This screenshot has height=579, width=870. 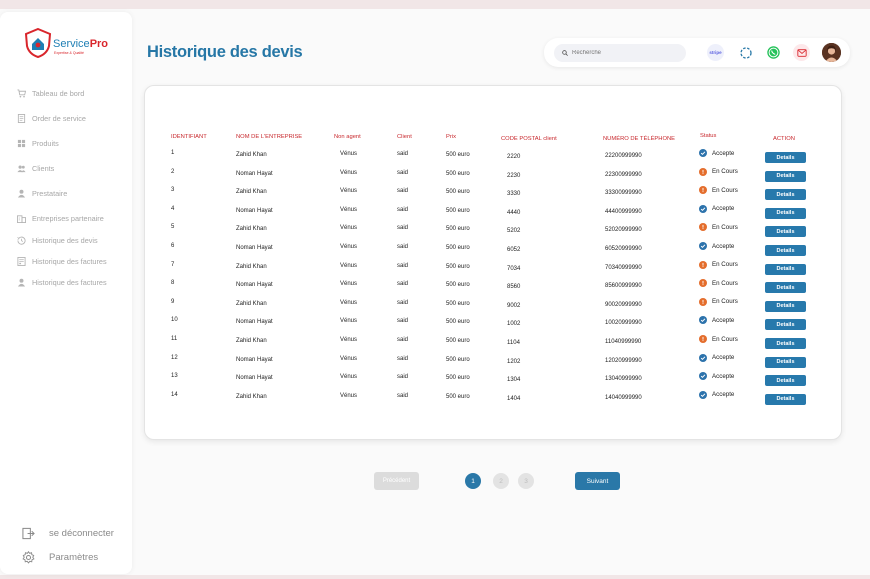 I want to click on table-cell-phone: 14040999990, so click(x=623, y=397).